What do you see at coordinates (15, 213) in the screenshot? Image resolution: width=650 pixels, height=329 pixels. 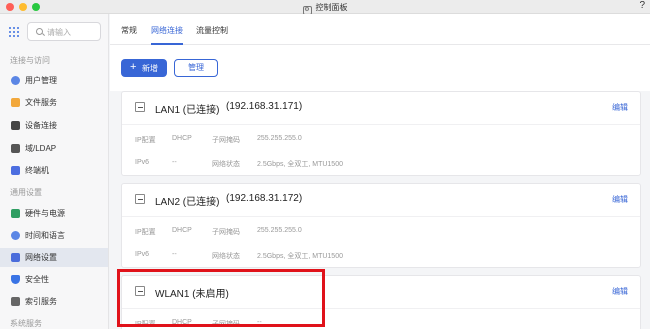 I see `hardware-icon` at bounding box center [15, 213].